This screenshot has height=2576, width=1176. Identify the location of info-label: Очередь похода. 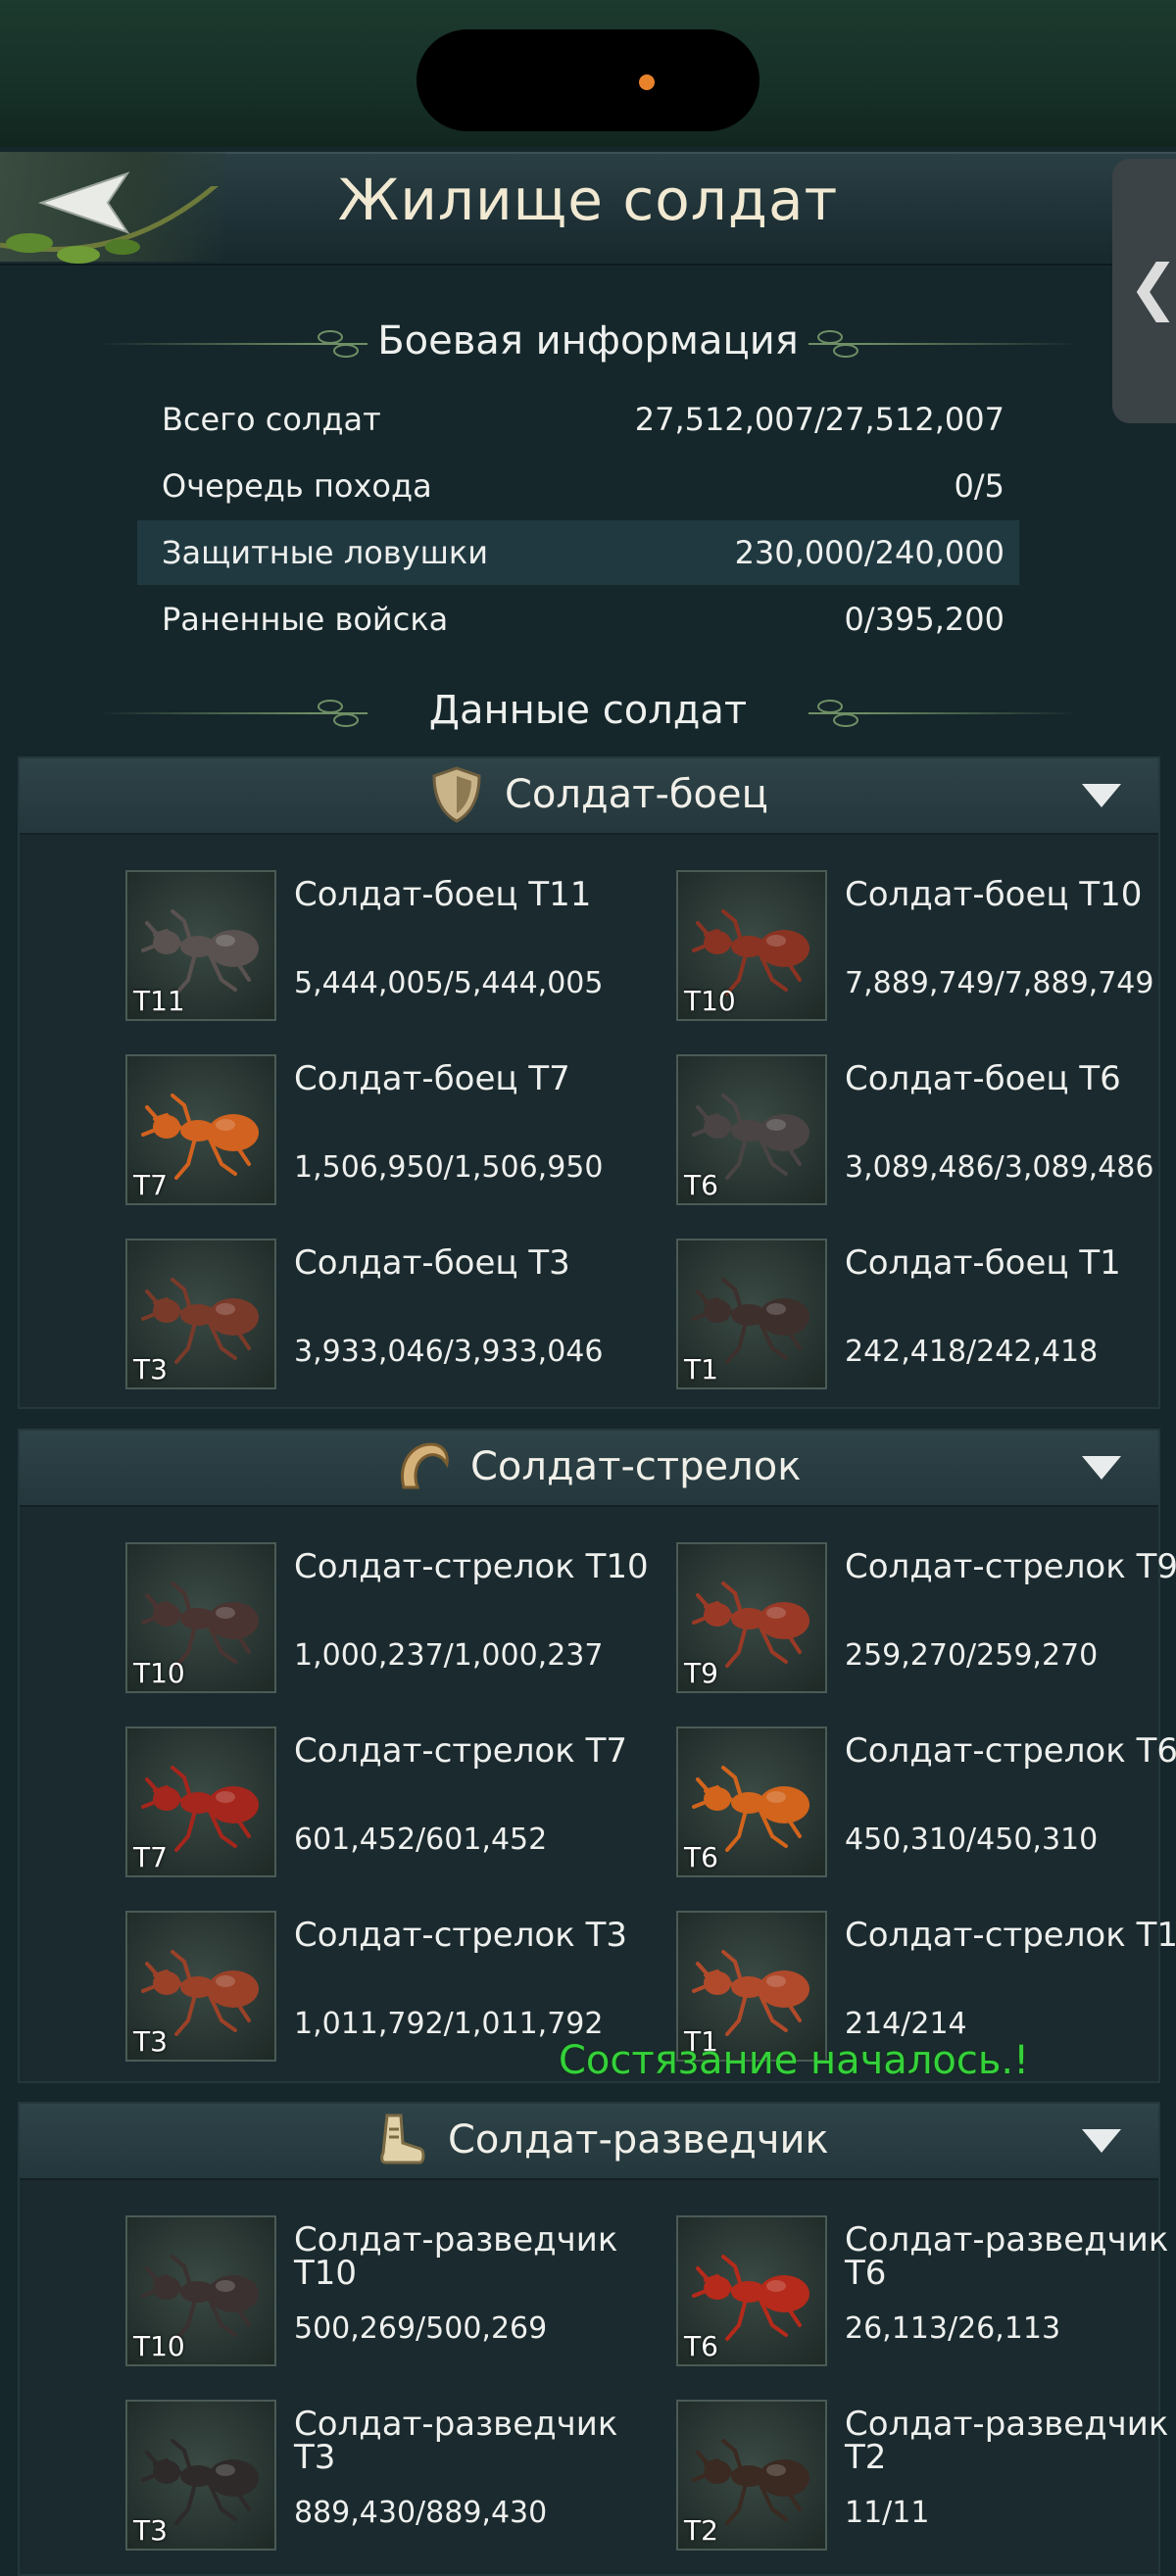
(297, 486).